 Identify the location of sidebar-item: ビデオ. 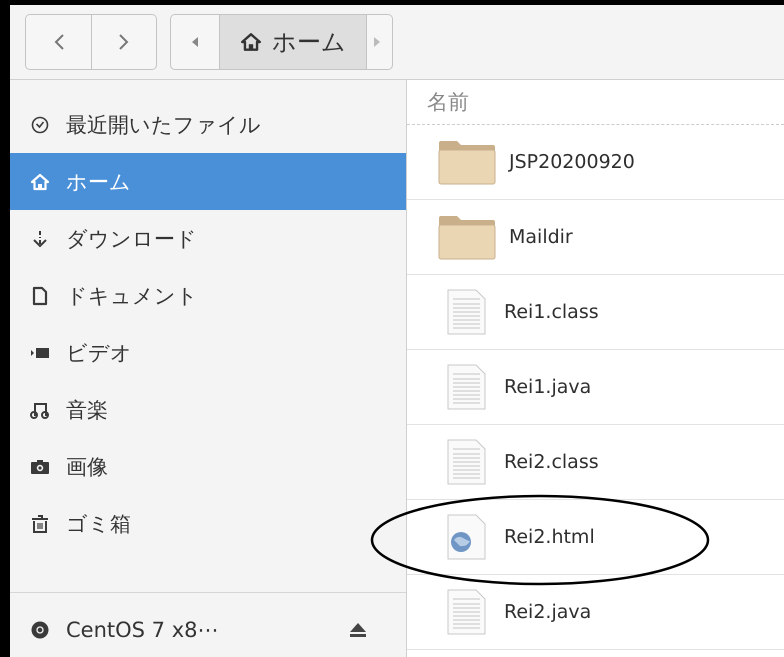
(208, 352).